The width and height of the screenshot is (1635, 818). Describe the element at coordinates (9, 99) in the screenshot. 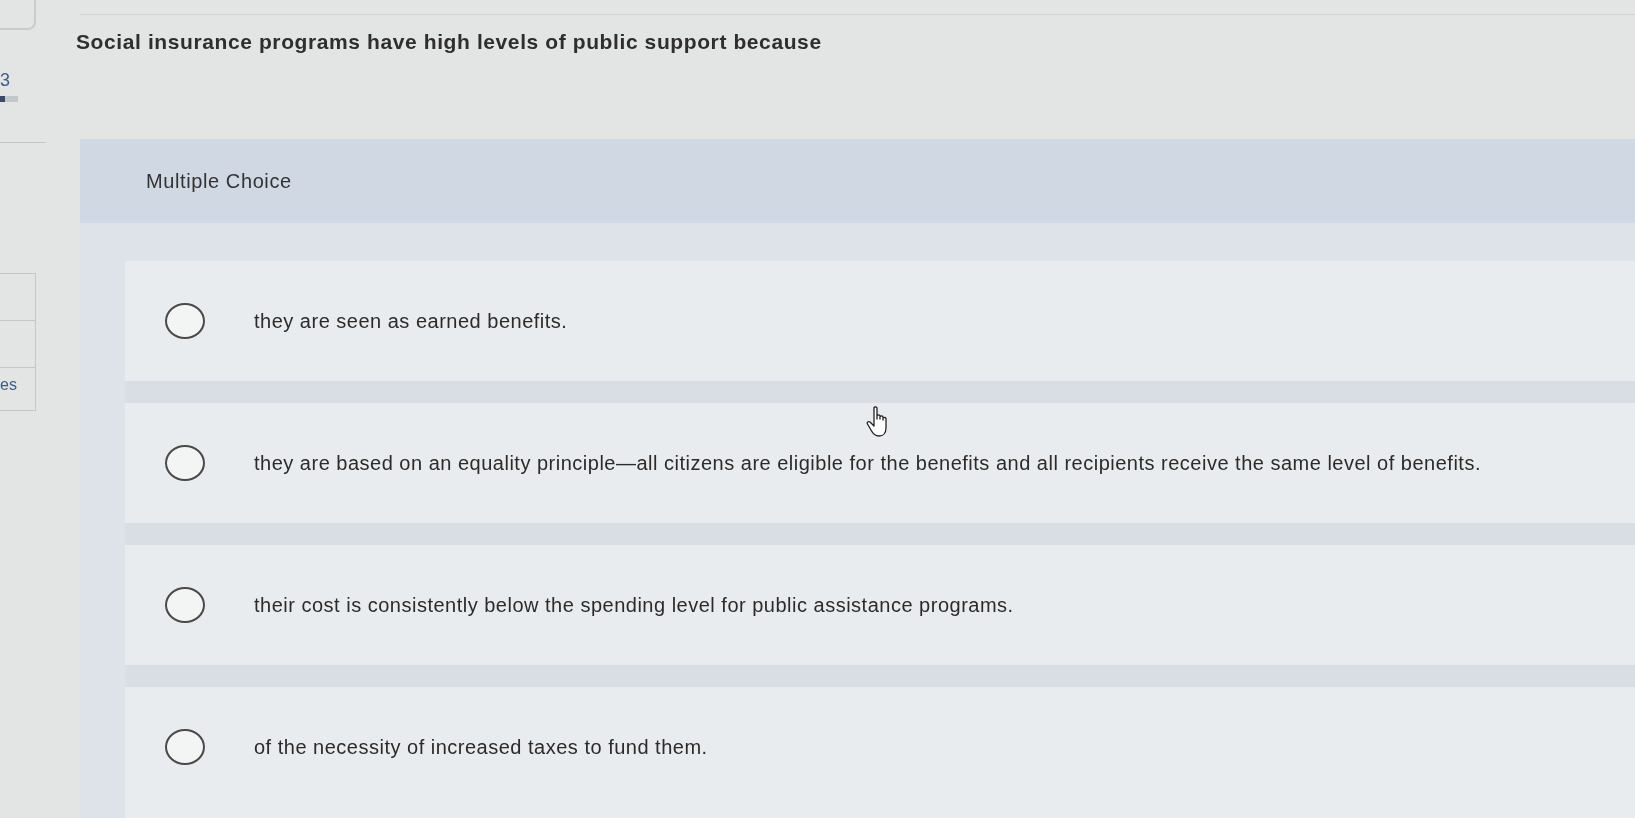

I see `bar-icon` at that location.